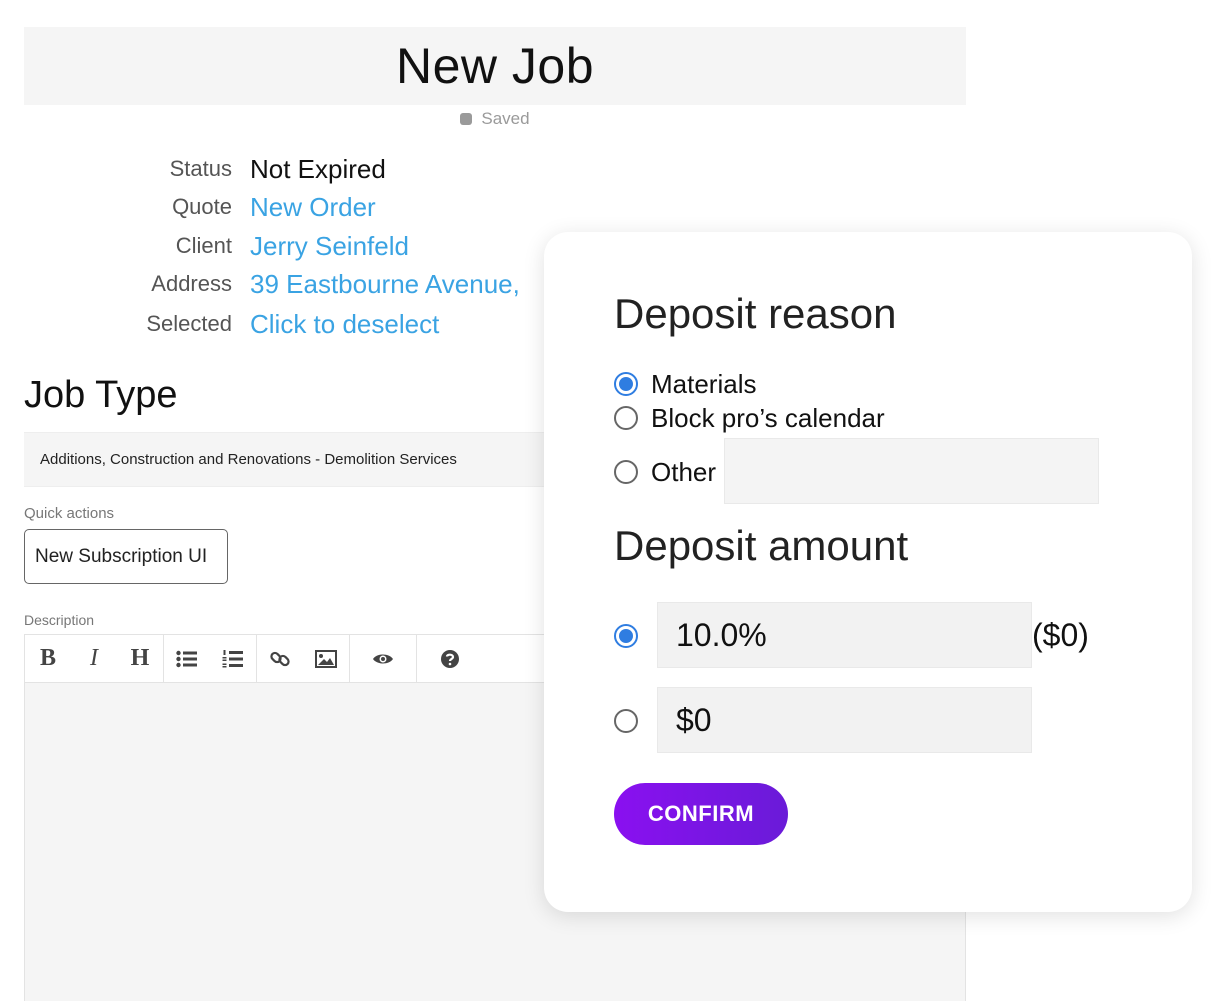  What do you see at coordinates (701, 814) in the screenshot?
I see `confirm-button: CONFIRM` at bounding box center [701, 814].